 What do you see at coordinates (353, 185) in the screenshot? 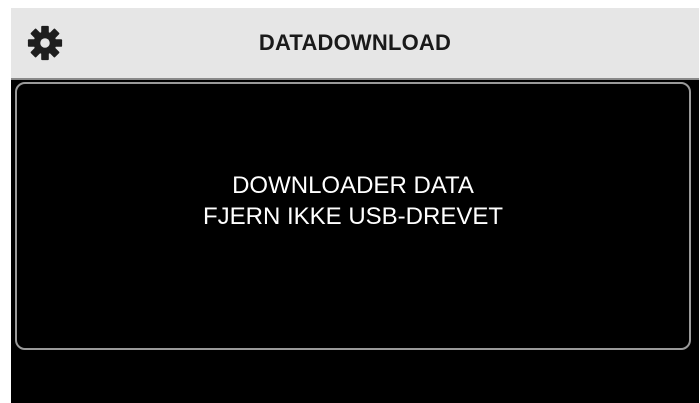
I see `status-message-line-1: DOWNLOADER DATA` at bounding box center [353, 185].